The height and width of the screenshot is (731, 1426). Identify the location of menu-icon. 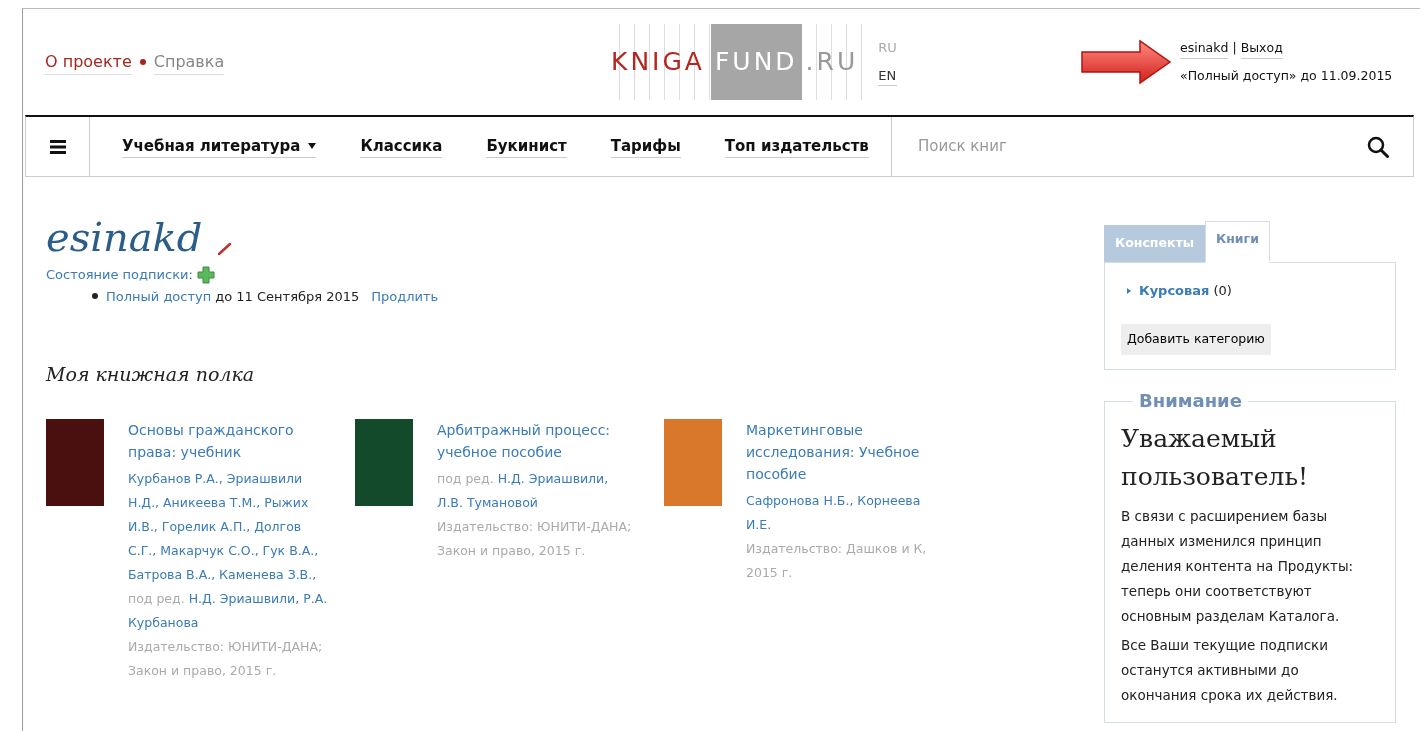
(57, 146).